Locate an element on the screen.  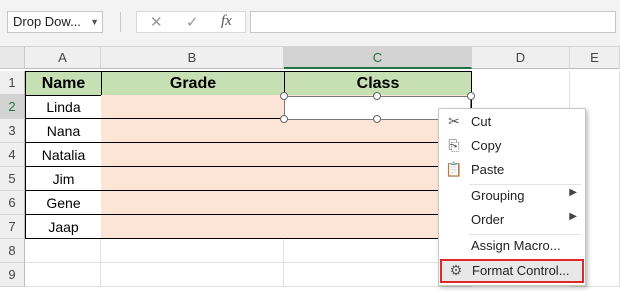
column-header-e: E is located at coordinates (595, 58).